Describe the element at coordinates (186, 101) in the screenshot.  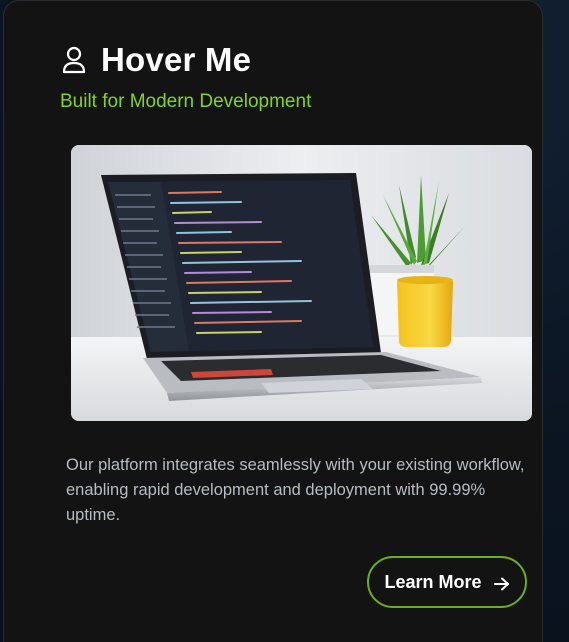
I see `card-subtitle: Built for Modern Development` at that location.